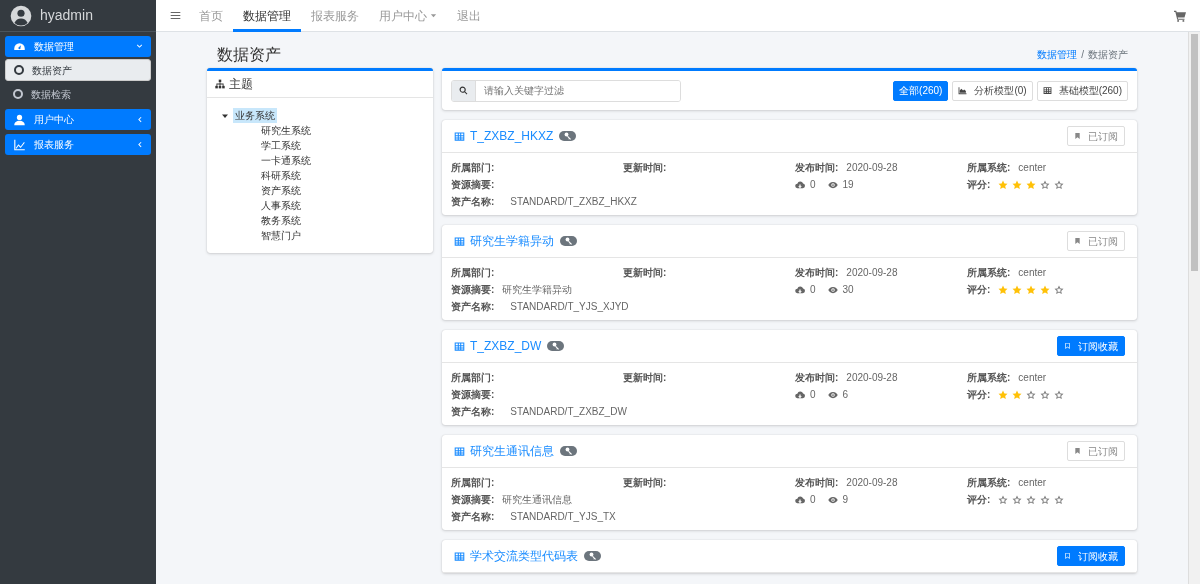 This screenshot has height=584, width=1200. Describe the element at coordinates (267, 16) in the screenshot. I see `nav-tab: 数据管理` at that location.